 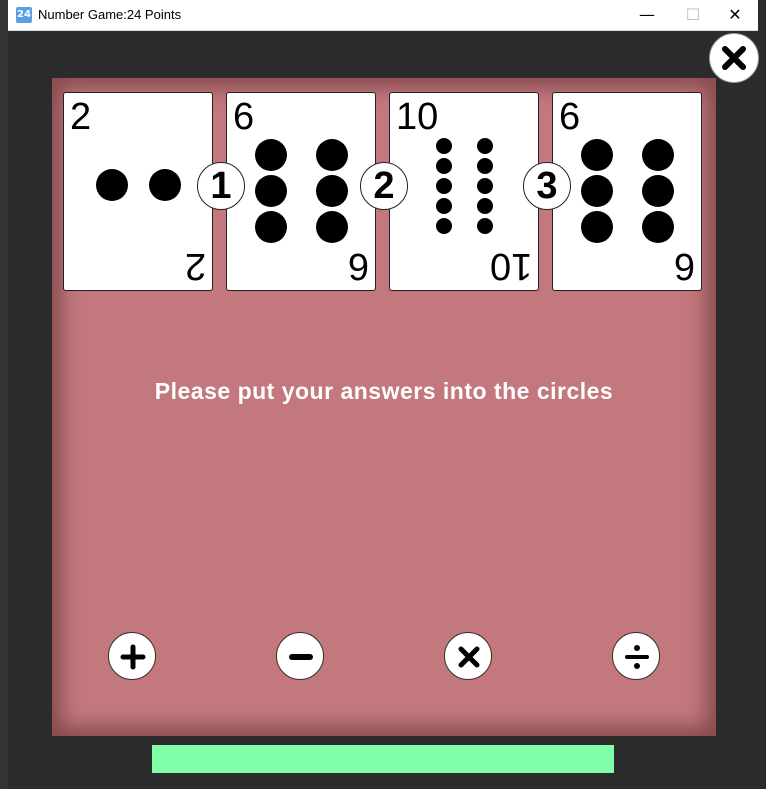 What do you see at coordinates (81, 117) in the screenshot?
I see `card-rank: 2` at bounding box center [81, 117].